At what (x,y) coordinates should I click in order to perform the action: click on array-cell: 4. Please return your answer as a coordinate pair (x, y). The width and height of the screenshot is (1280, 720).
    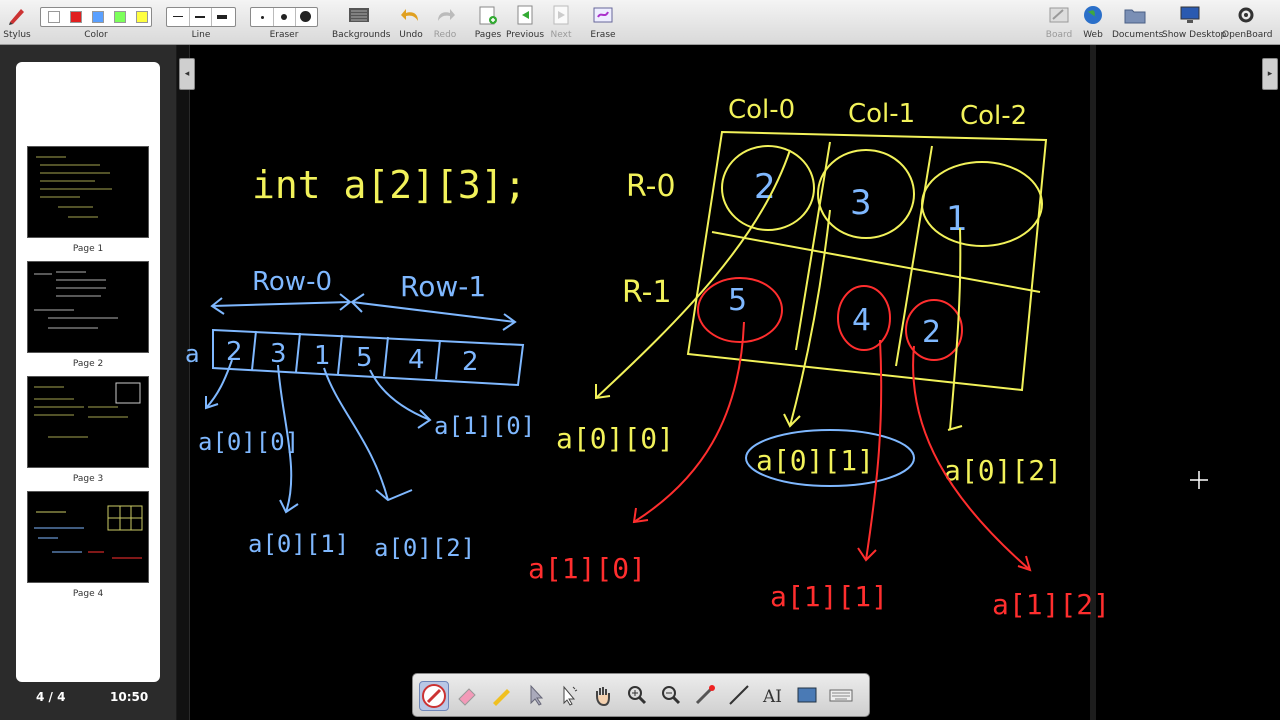
    Looking at the image, I should click on (416, 360).